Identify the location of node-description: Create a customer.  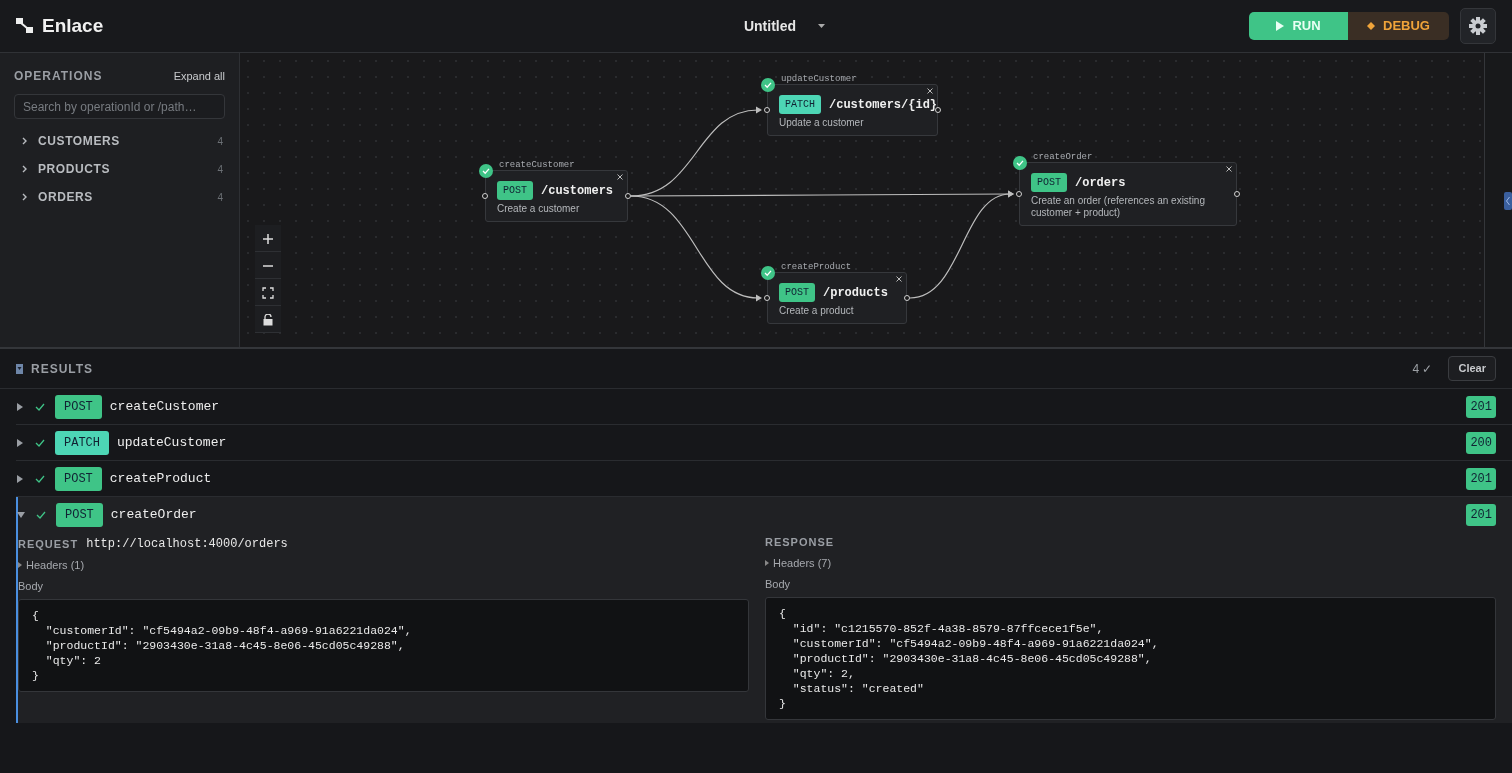
(539, 209).